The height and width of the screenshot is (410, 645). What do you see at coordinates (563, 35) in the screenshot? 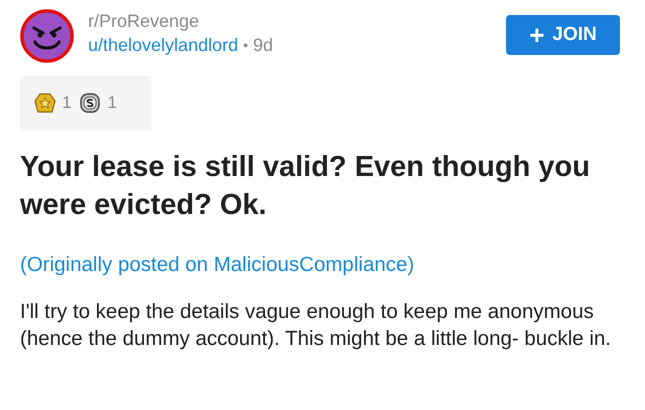
I see `join-button: + JOIN` at bounding box center [563, 35].